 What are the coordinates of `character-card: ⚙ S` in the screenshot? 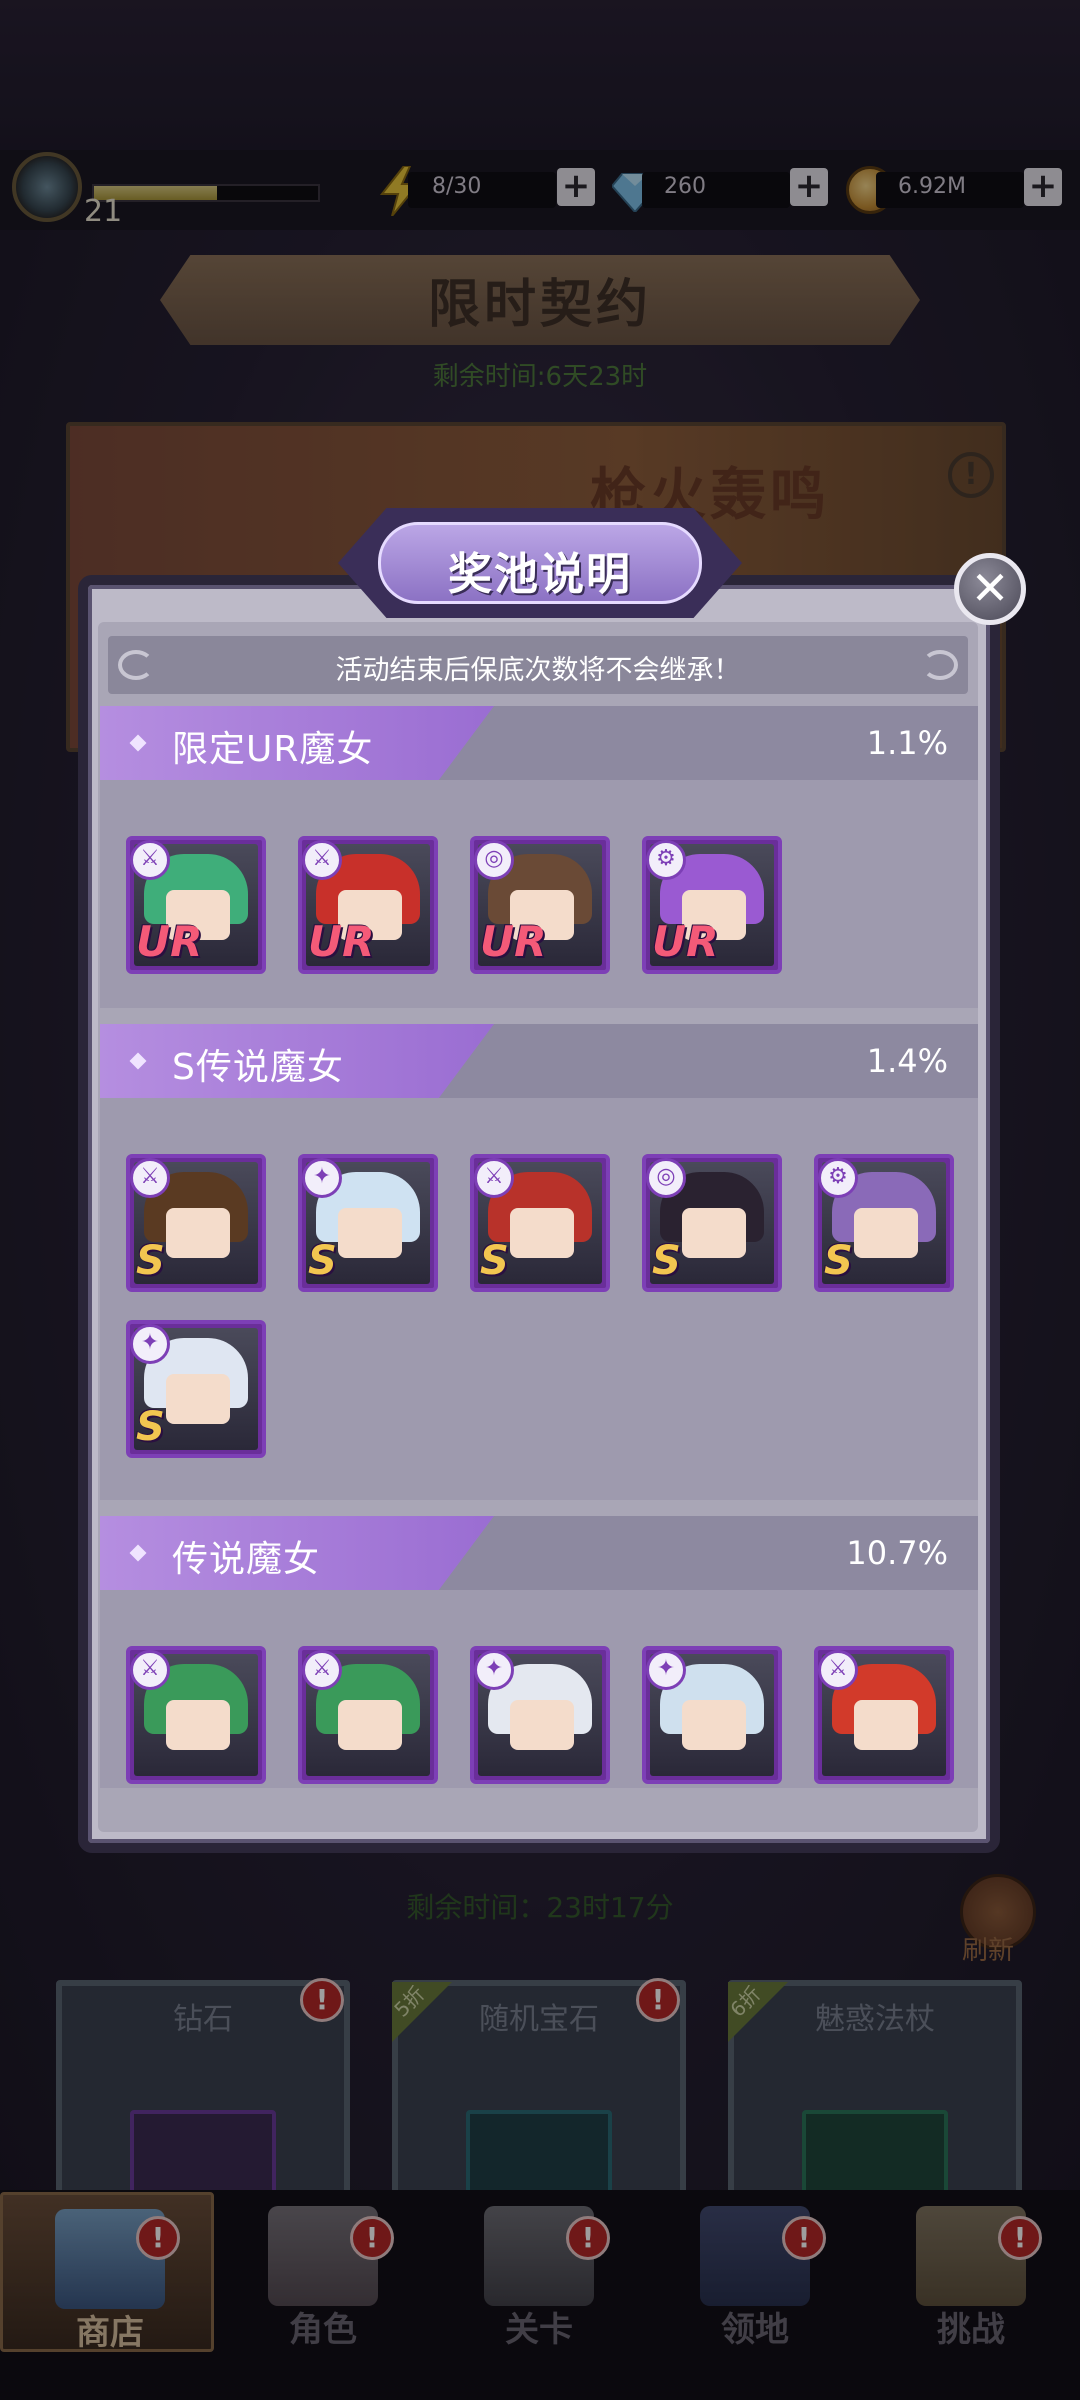 It's located at (884, 1223).